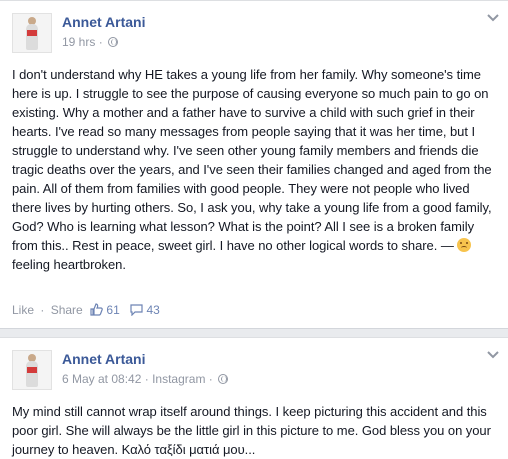 The image size is (508, 459). I want to click on comment-bubble-icon, so click(136, 310).